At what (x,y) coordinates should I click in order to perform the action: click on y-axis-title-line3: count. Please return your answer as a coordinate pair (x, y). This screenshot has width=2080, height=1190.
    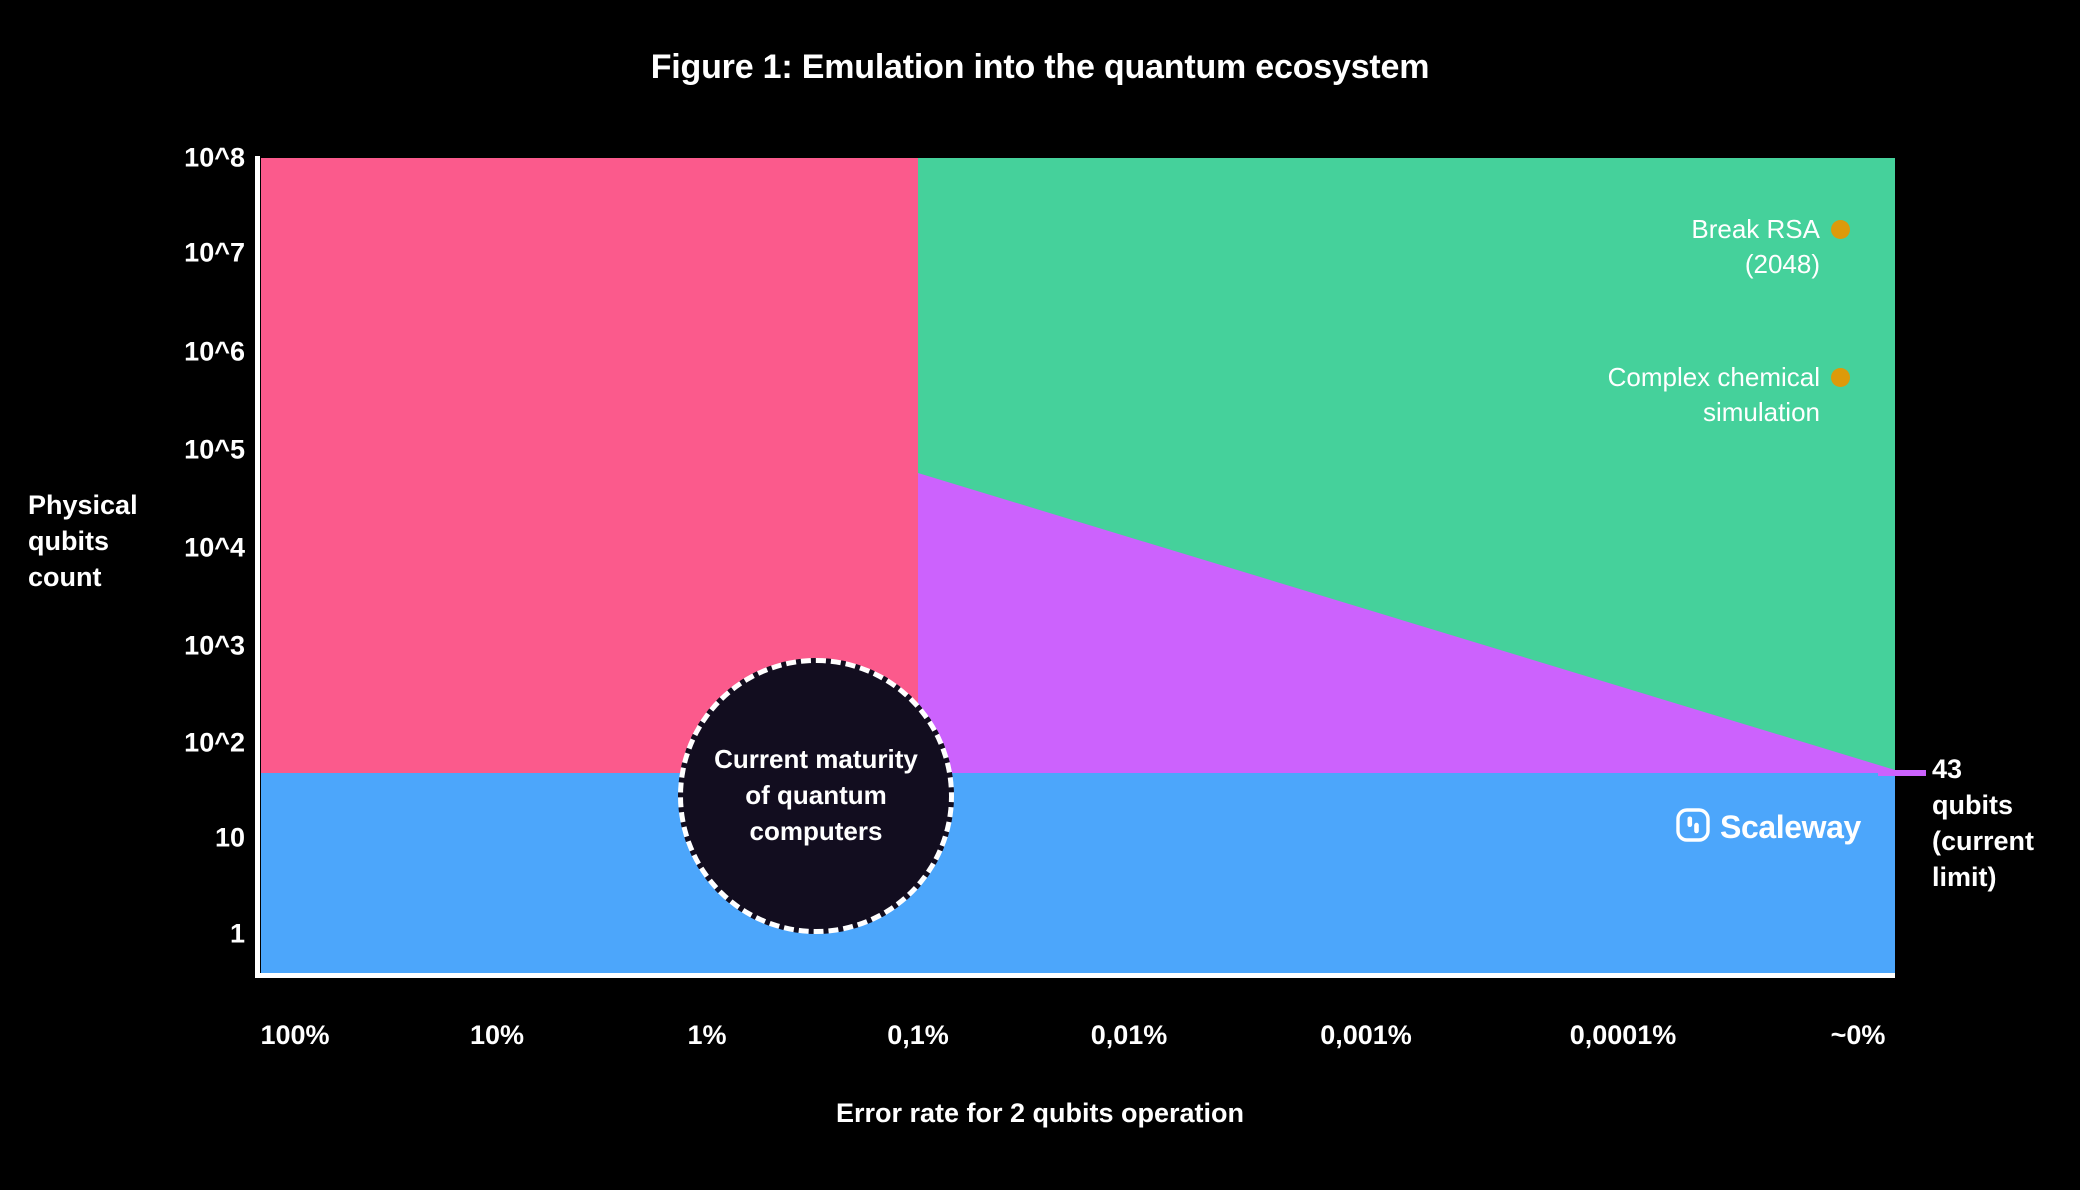
    Looking at the image, I should click on (65, 576).